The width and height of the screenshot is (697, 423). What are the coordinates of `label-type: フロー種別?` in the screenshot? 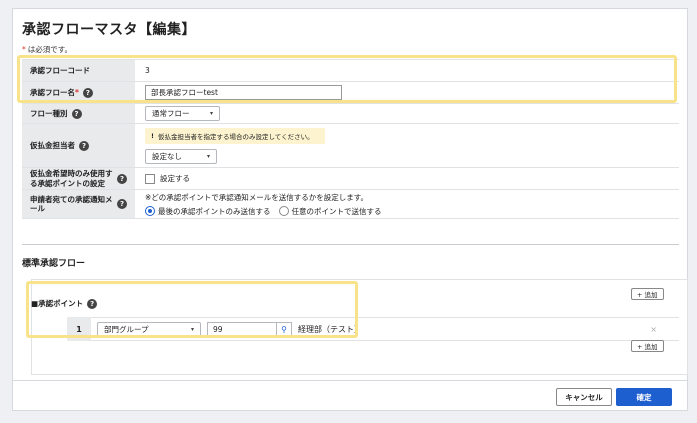 It's located at (78, 113).